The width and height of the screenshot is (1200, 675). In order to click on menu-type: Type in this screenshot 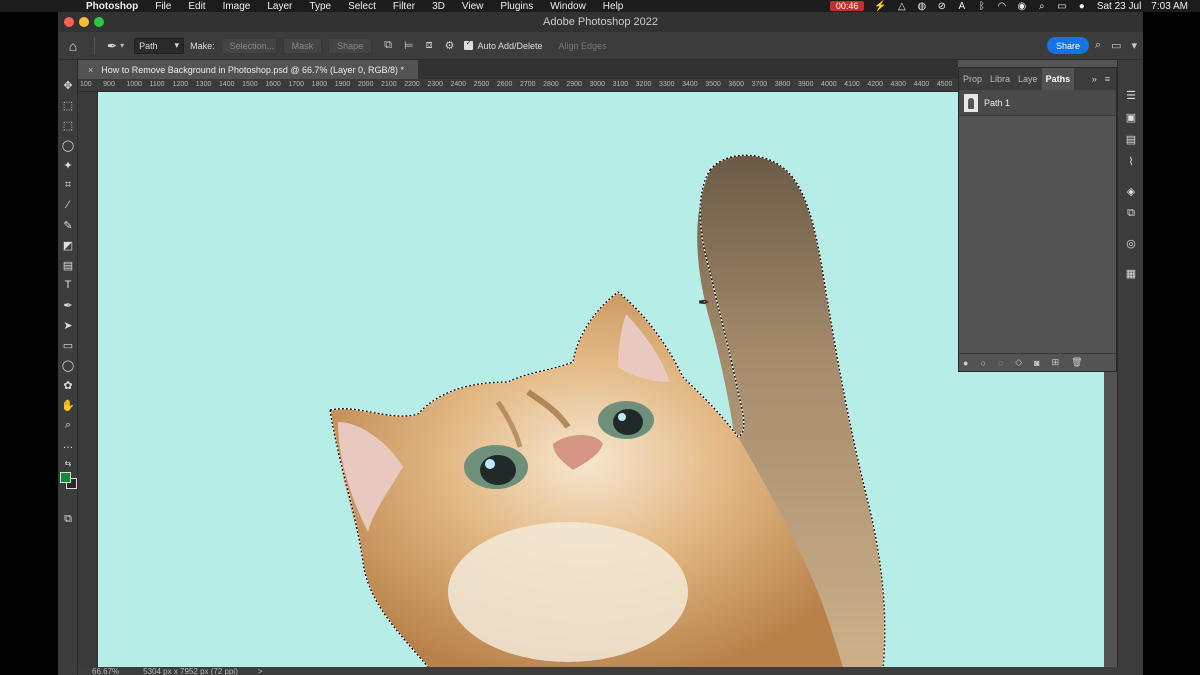, I will do `click(320, 6)`.